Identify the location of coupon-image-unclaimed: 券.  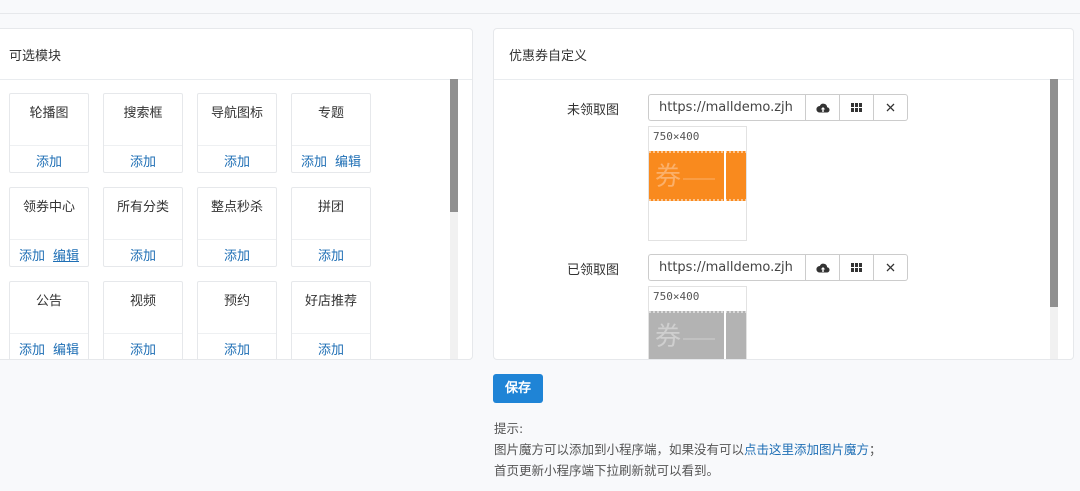
(697, 176).